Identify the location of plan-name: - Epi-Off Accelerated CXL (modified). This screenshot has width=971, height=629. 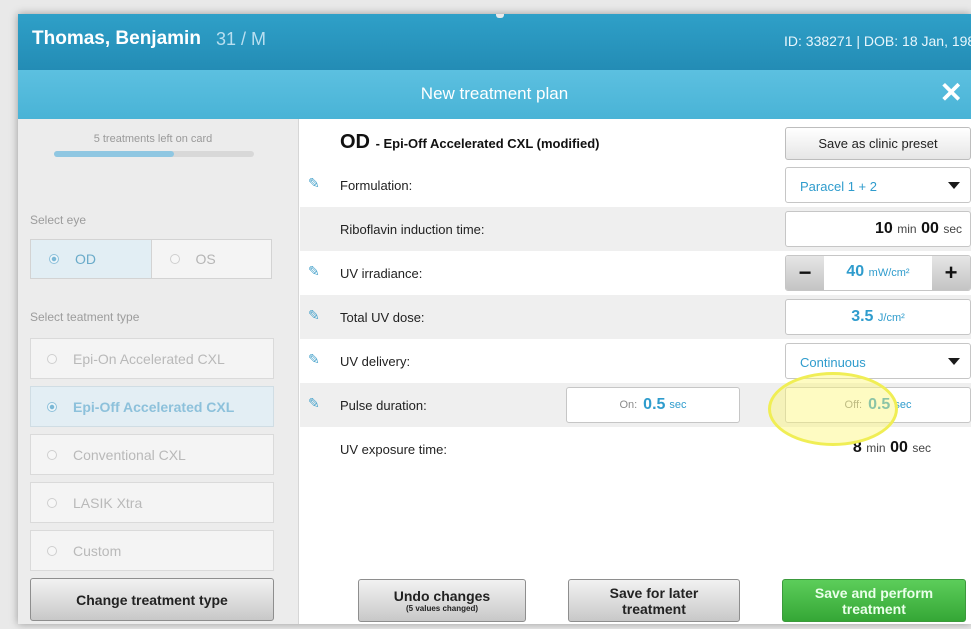
(487, 143).